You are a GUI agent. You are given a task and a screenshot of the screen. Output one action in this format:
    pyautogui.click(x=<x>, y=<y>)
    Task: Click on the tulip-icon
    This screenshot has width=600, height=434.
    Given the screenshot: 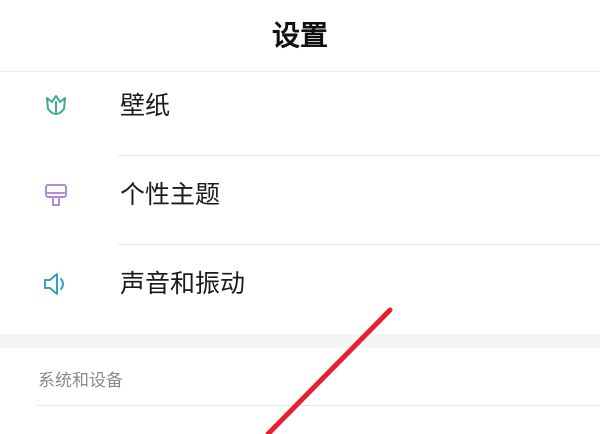 What is the action you would take?
    pyautogui.click(x=56, y=106)
    